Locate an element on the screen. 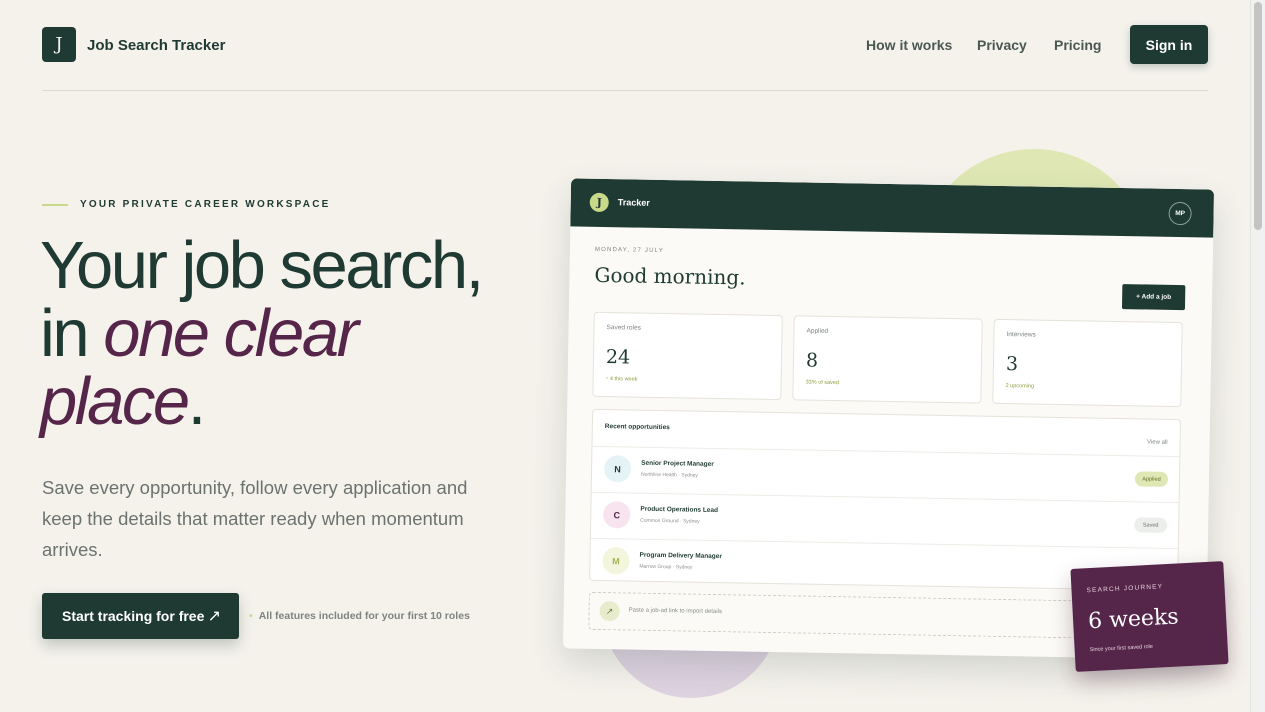 The width and height of the screenshot is (1265, 712). stat-sub: ↑ 4 this week is located at coordinates (621, 379).